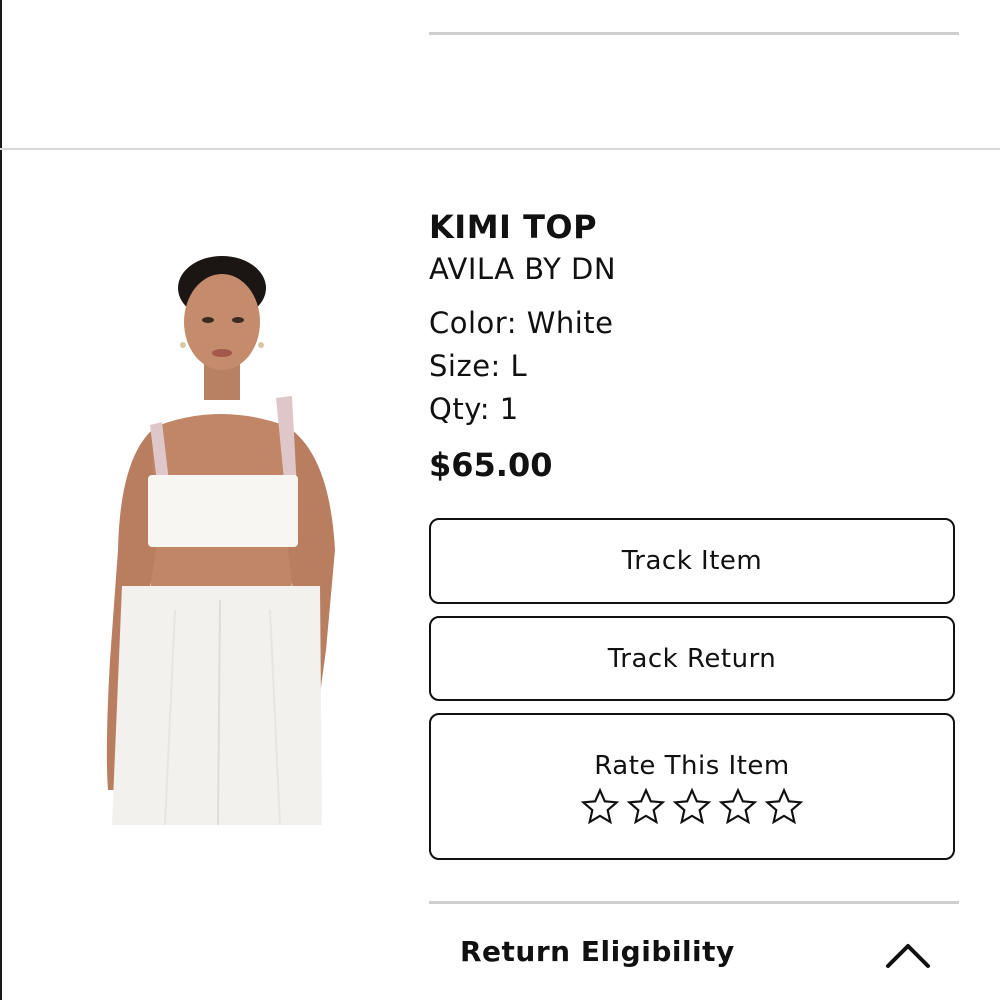 This screenshot has height=1000, width=1000. I want to click on chevron-up-icon, so click(908, 955).